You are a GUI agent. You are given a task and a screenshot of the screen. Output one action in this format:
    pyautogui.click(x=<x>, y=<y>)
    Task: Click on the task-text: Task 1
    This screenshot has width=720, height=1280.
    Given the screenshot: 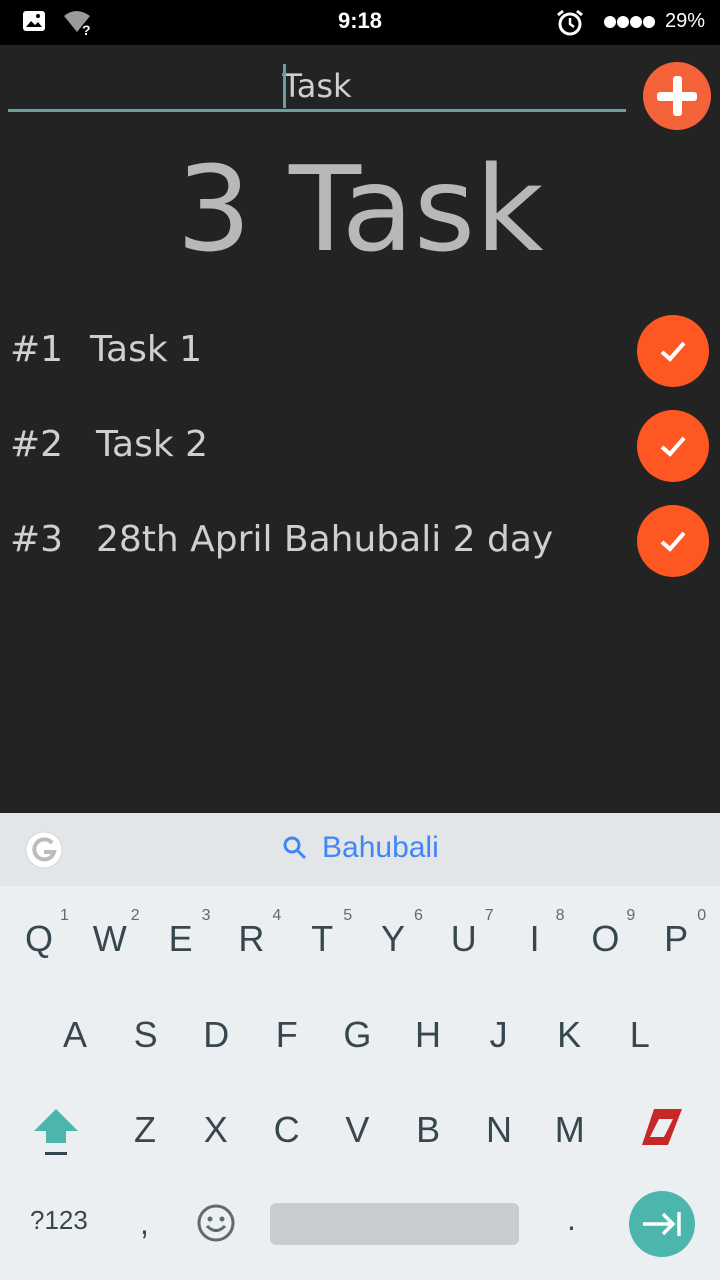 What is the action you would take?
    pyautogui.click(x=146, y=349)
    